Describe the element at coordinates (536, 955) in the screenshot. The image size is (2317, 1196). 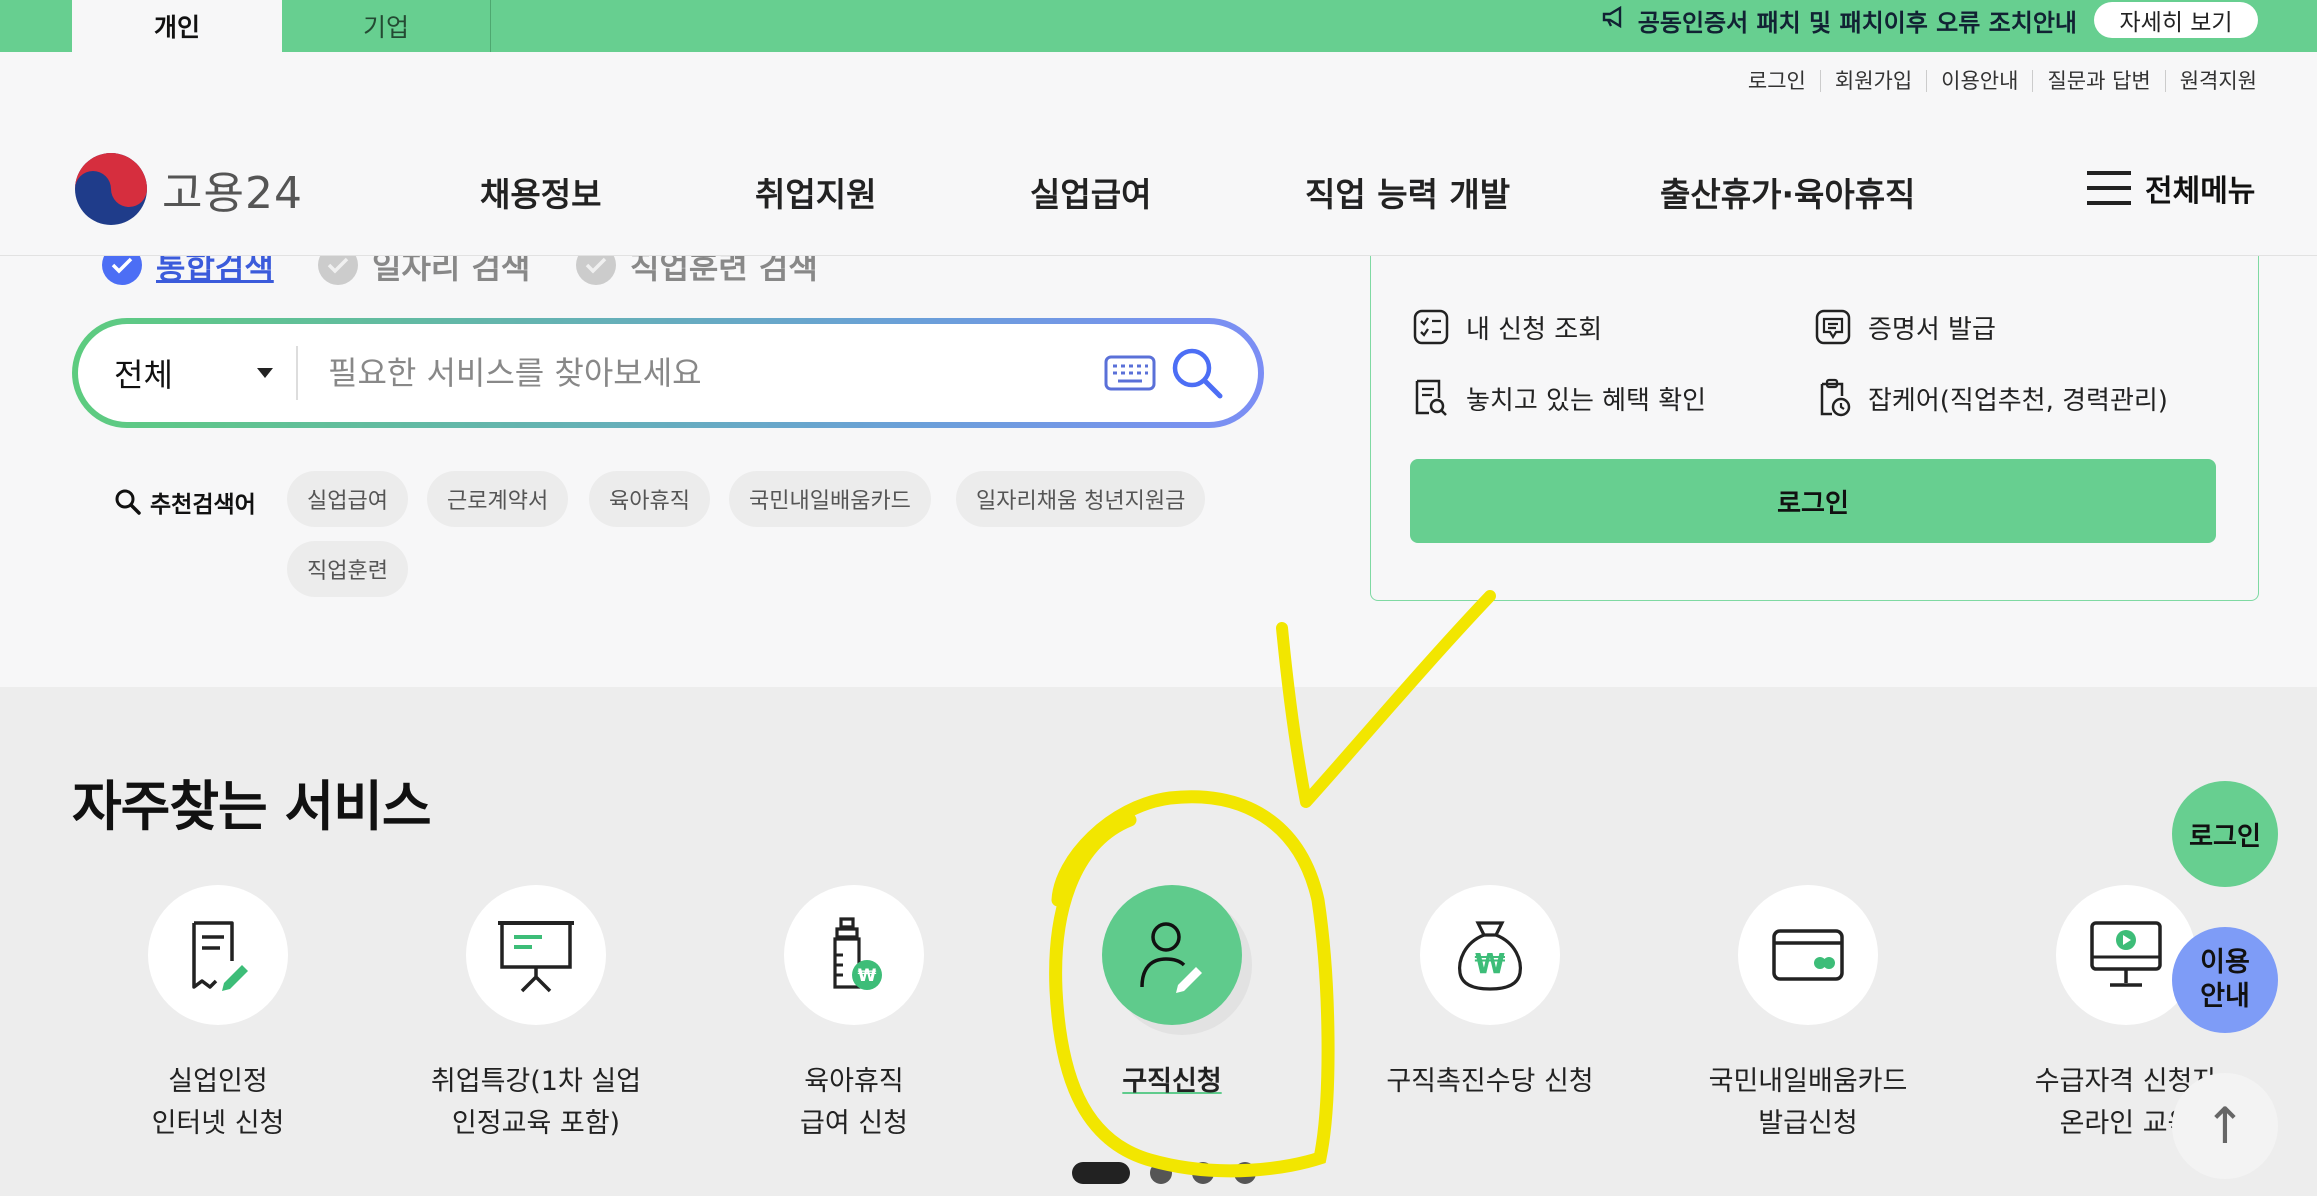
I see `presentation-board-icon` at that location.